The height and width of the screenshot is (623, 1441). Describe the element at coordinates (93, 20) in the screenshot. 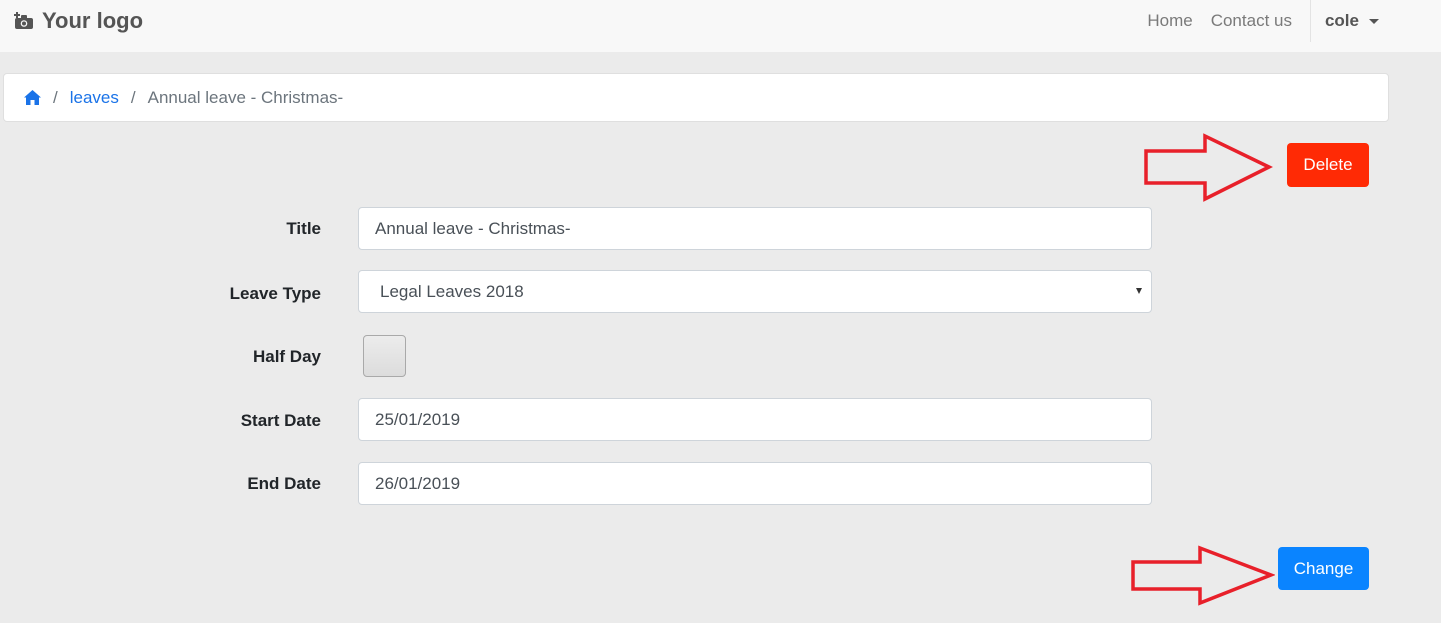

I see `brand-text: Your logo` at that location.